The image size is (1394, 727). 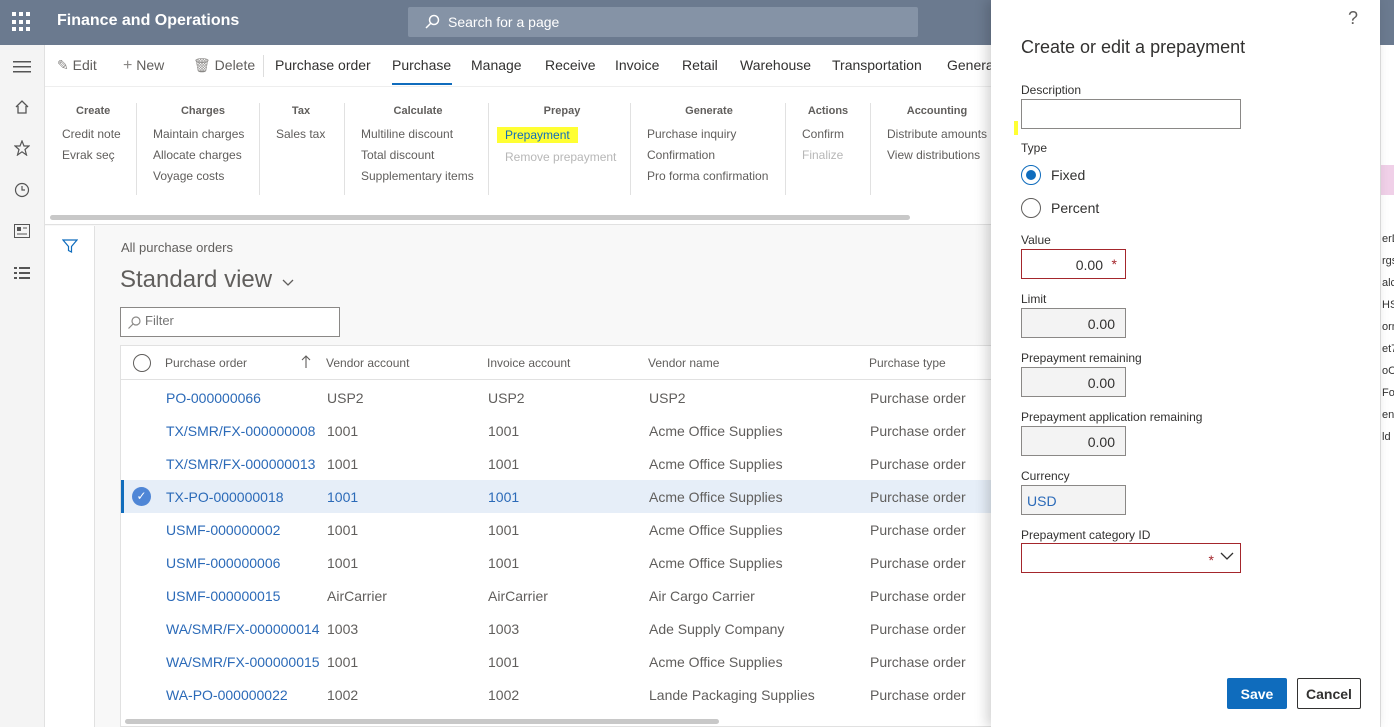 What do you see at coordinates (22, 107) in the screenshot?
I see `home-icon` at bounding box center [22, 107].